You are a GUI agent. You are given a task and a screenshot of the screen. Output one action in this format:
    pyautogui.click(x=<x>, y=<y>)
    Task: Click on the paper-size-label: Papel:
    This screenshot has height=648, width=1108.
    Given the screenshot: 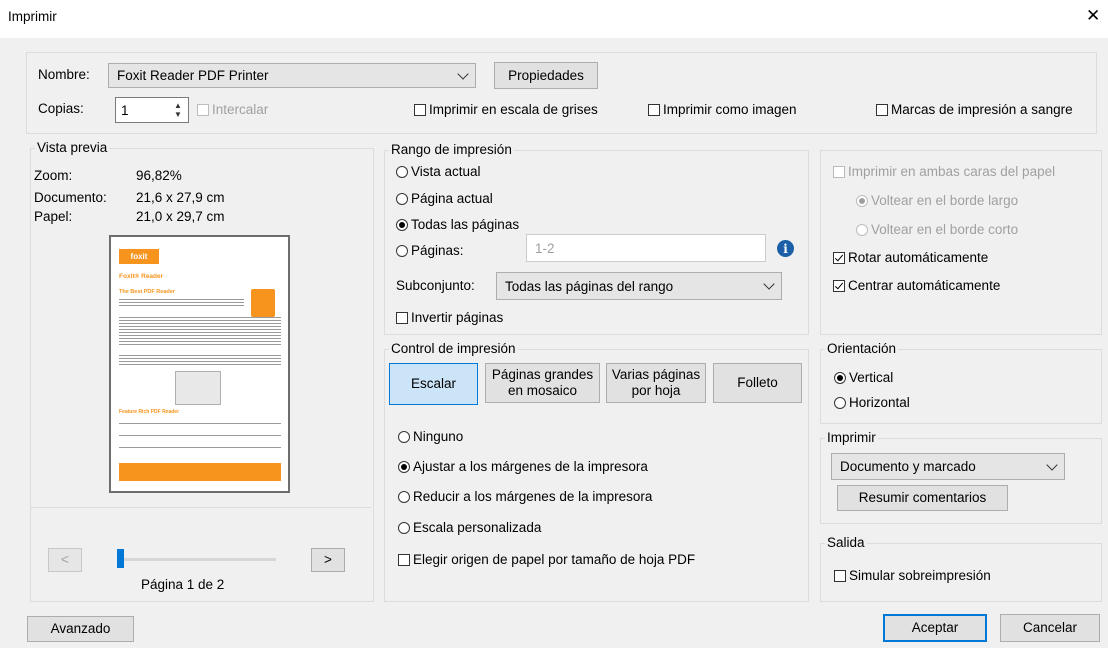 What is the action you would take?
    pyautogui.click(x=53, y=216)
    